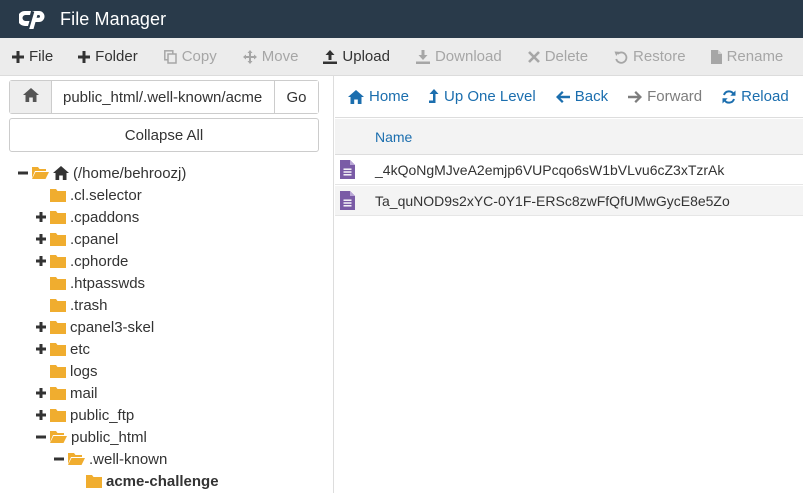  What do you see at coordinates (130, 173) in the screenshot?
I see `tree-item-label: (/home/behroozj)` at bounding box center [130, 173].